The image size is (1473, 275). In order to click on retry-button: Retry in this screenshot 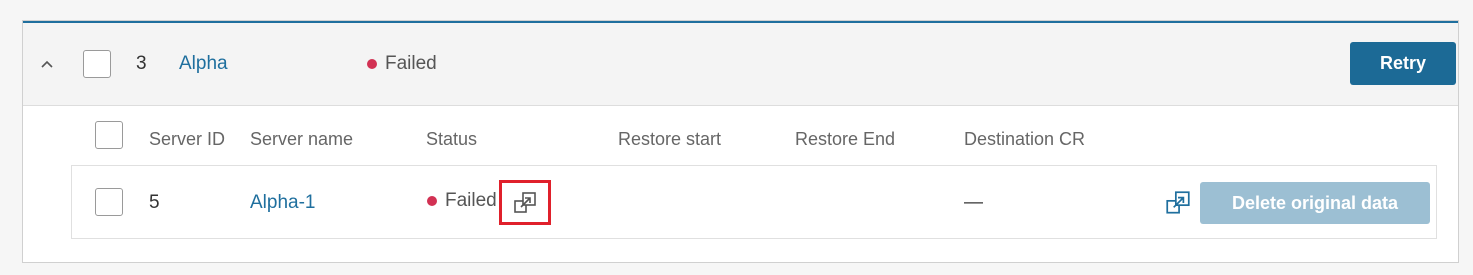, I will do `click(1403, 63)`.